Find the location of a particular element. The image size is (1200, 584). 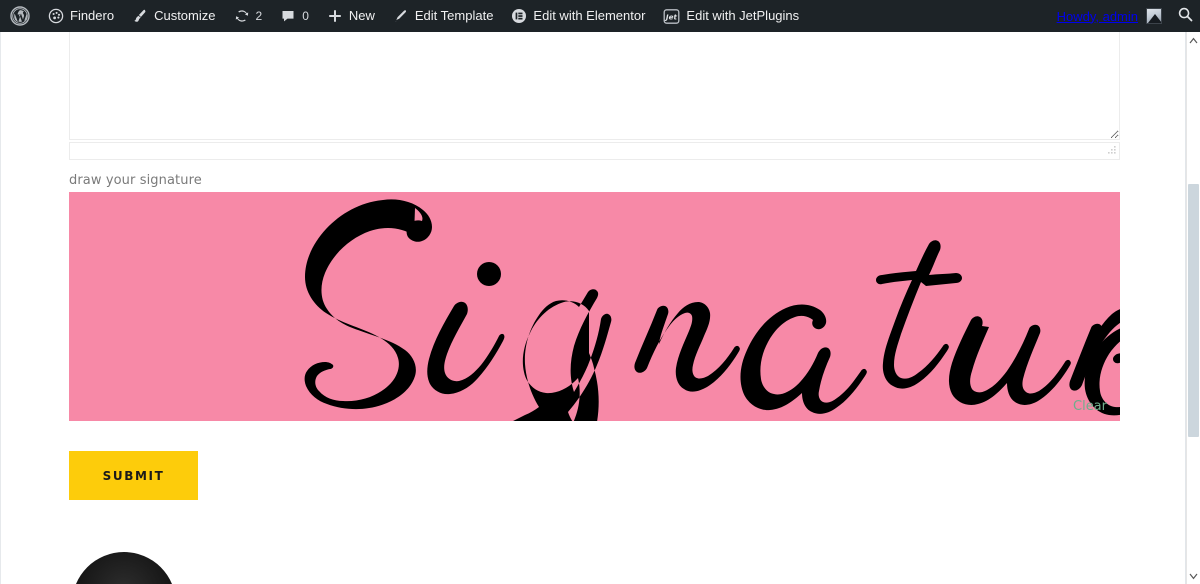

admin-bar-label-new-content: New is located at coordinates (361, 15).